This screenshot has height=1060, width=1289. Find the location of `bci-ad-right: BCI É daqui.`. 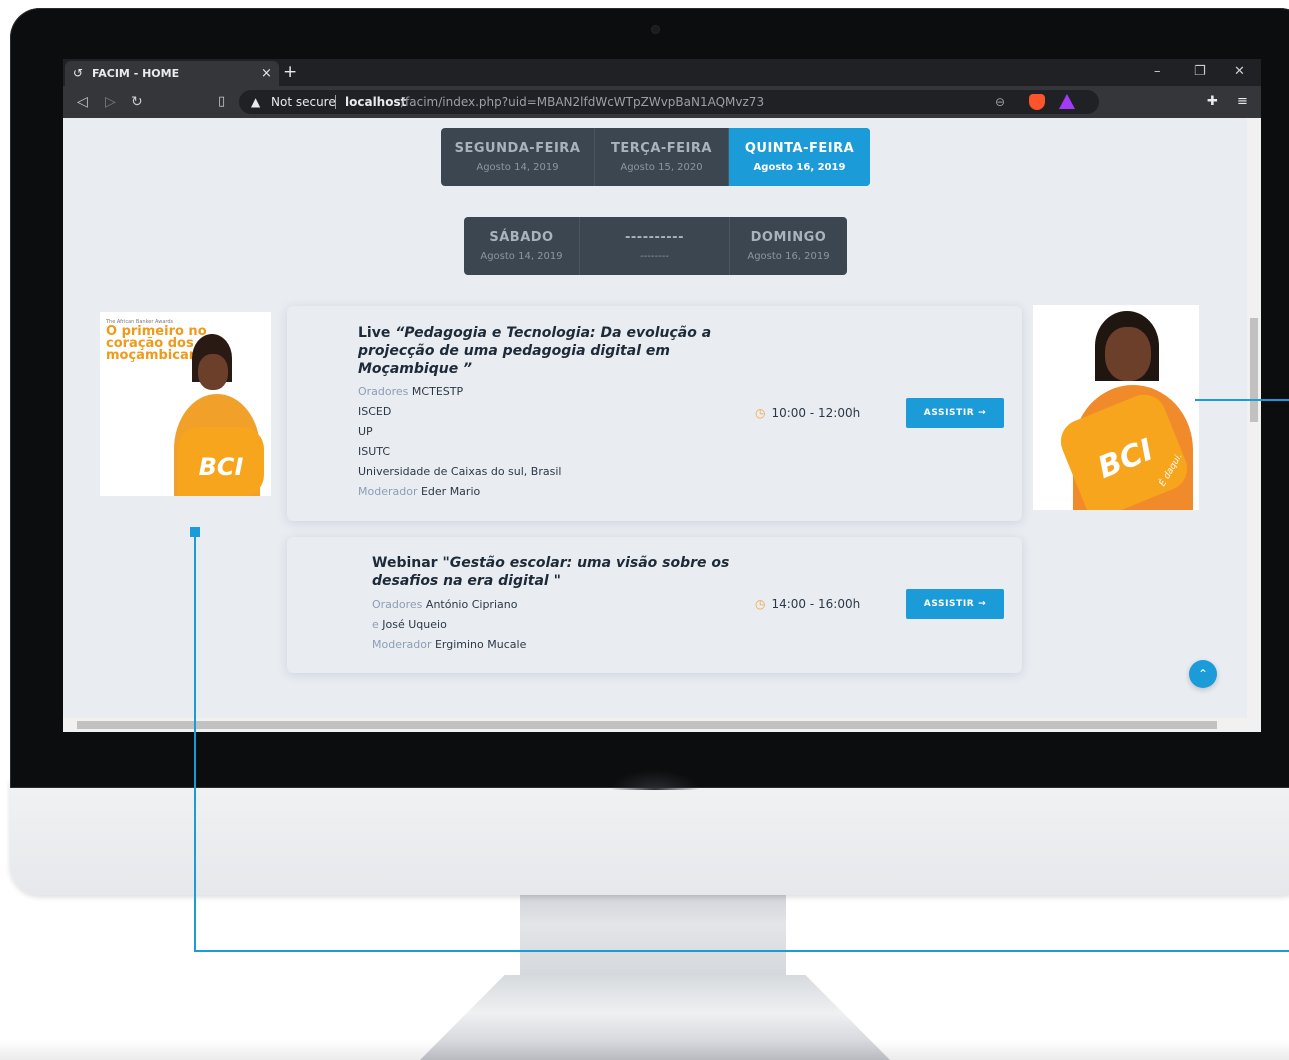

bci-ad-right: BCI É daqui. is located at coordinates (1116, 407).